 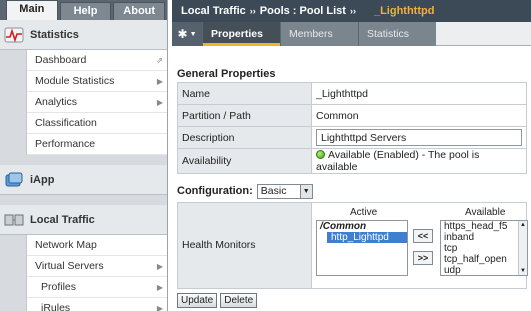 I want to click on list-item-http-lighttpd: http_Lighttpd, so click(x=367, y=237).